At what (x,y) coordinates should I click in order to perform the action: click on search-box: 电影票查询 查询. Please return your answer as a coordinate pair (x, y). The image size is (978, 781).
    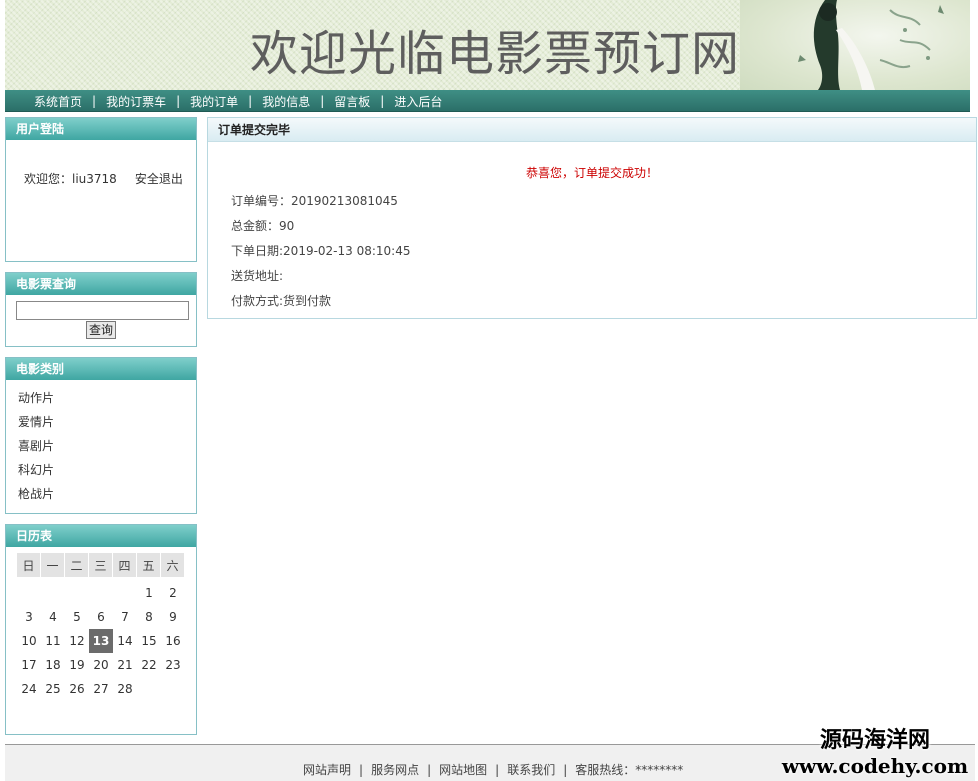
    Looking at the image, I should click on (101, 309).